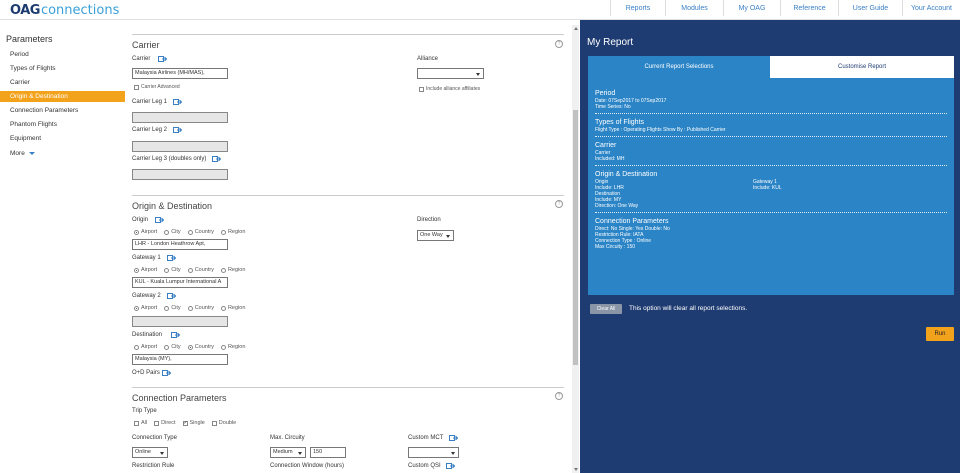  Describe the element at coordinates (200, 347) in the screenshot. I see `destination-radio-country: Country` at that location.